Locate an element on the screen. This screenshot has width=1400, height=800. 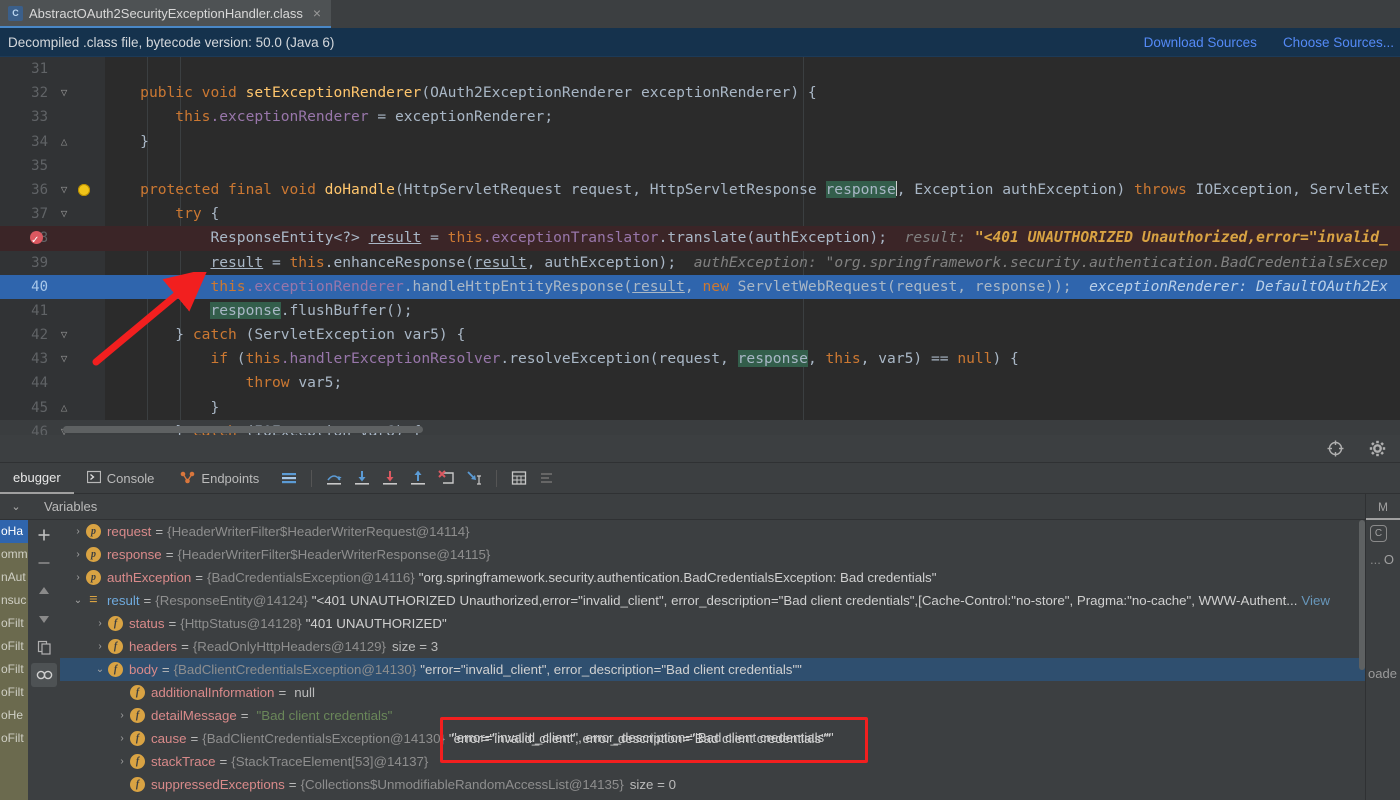
frame-item: nAut is located at coordinates (14, 577).